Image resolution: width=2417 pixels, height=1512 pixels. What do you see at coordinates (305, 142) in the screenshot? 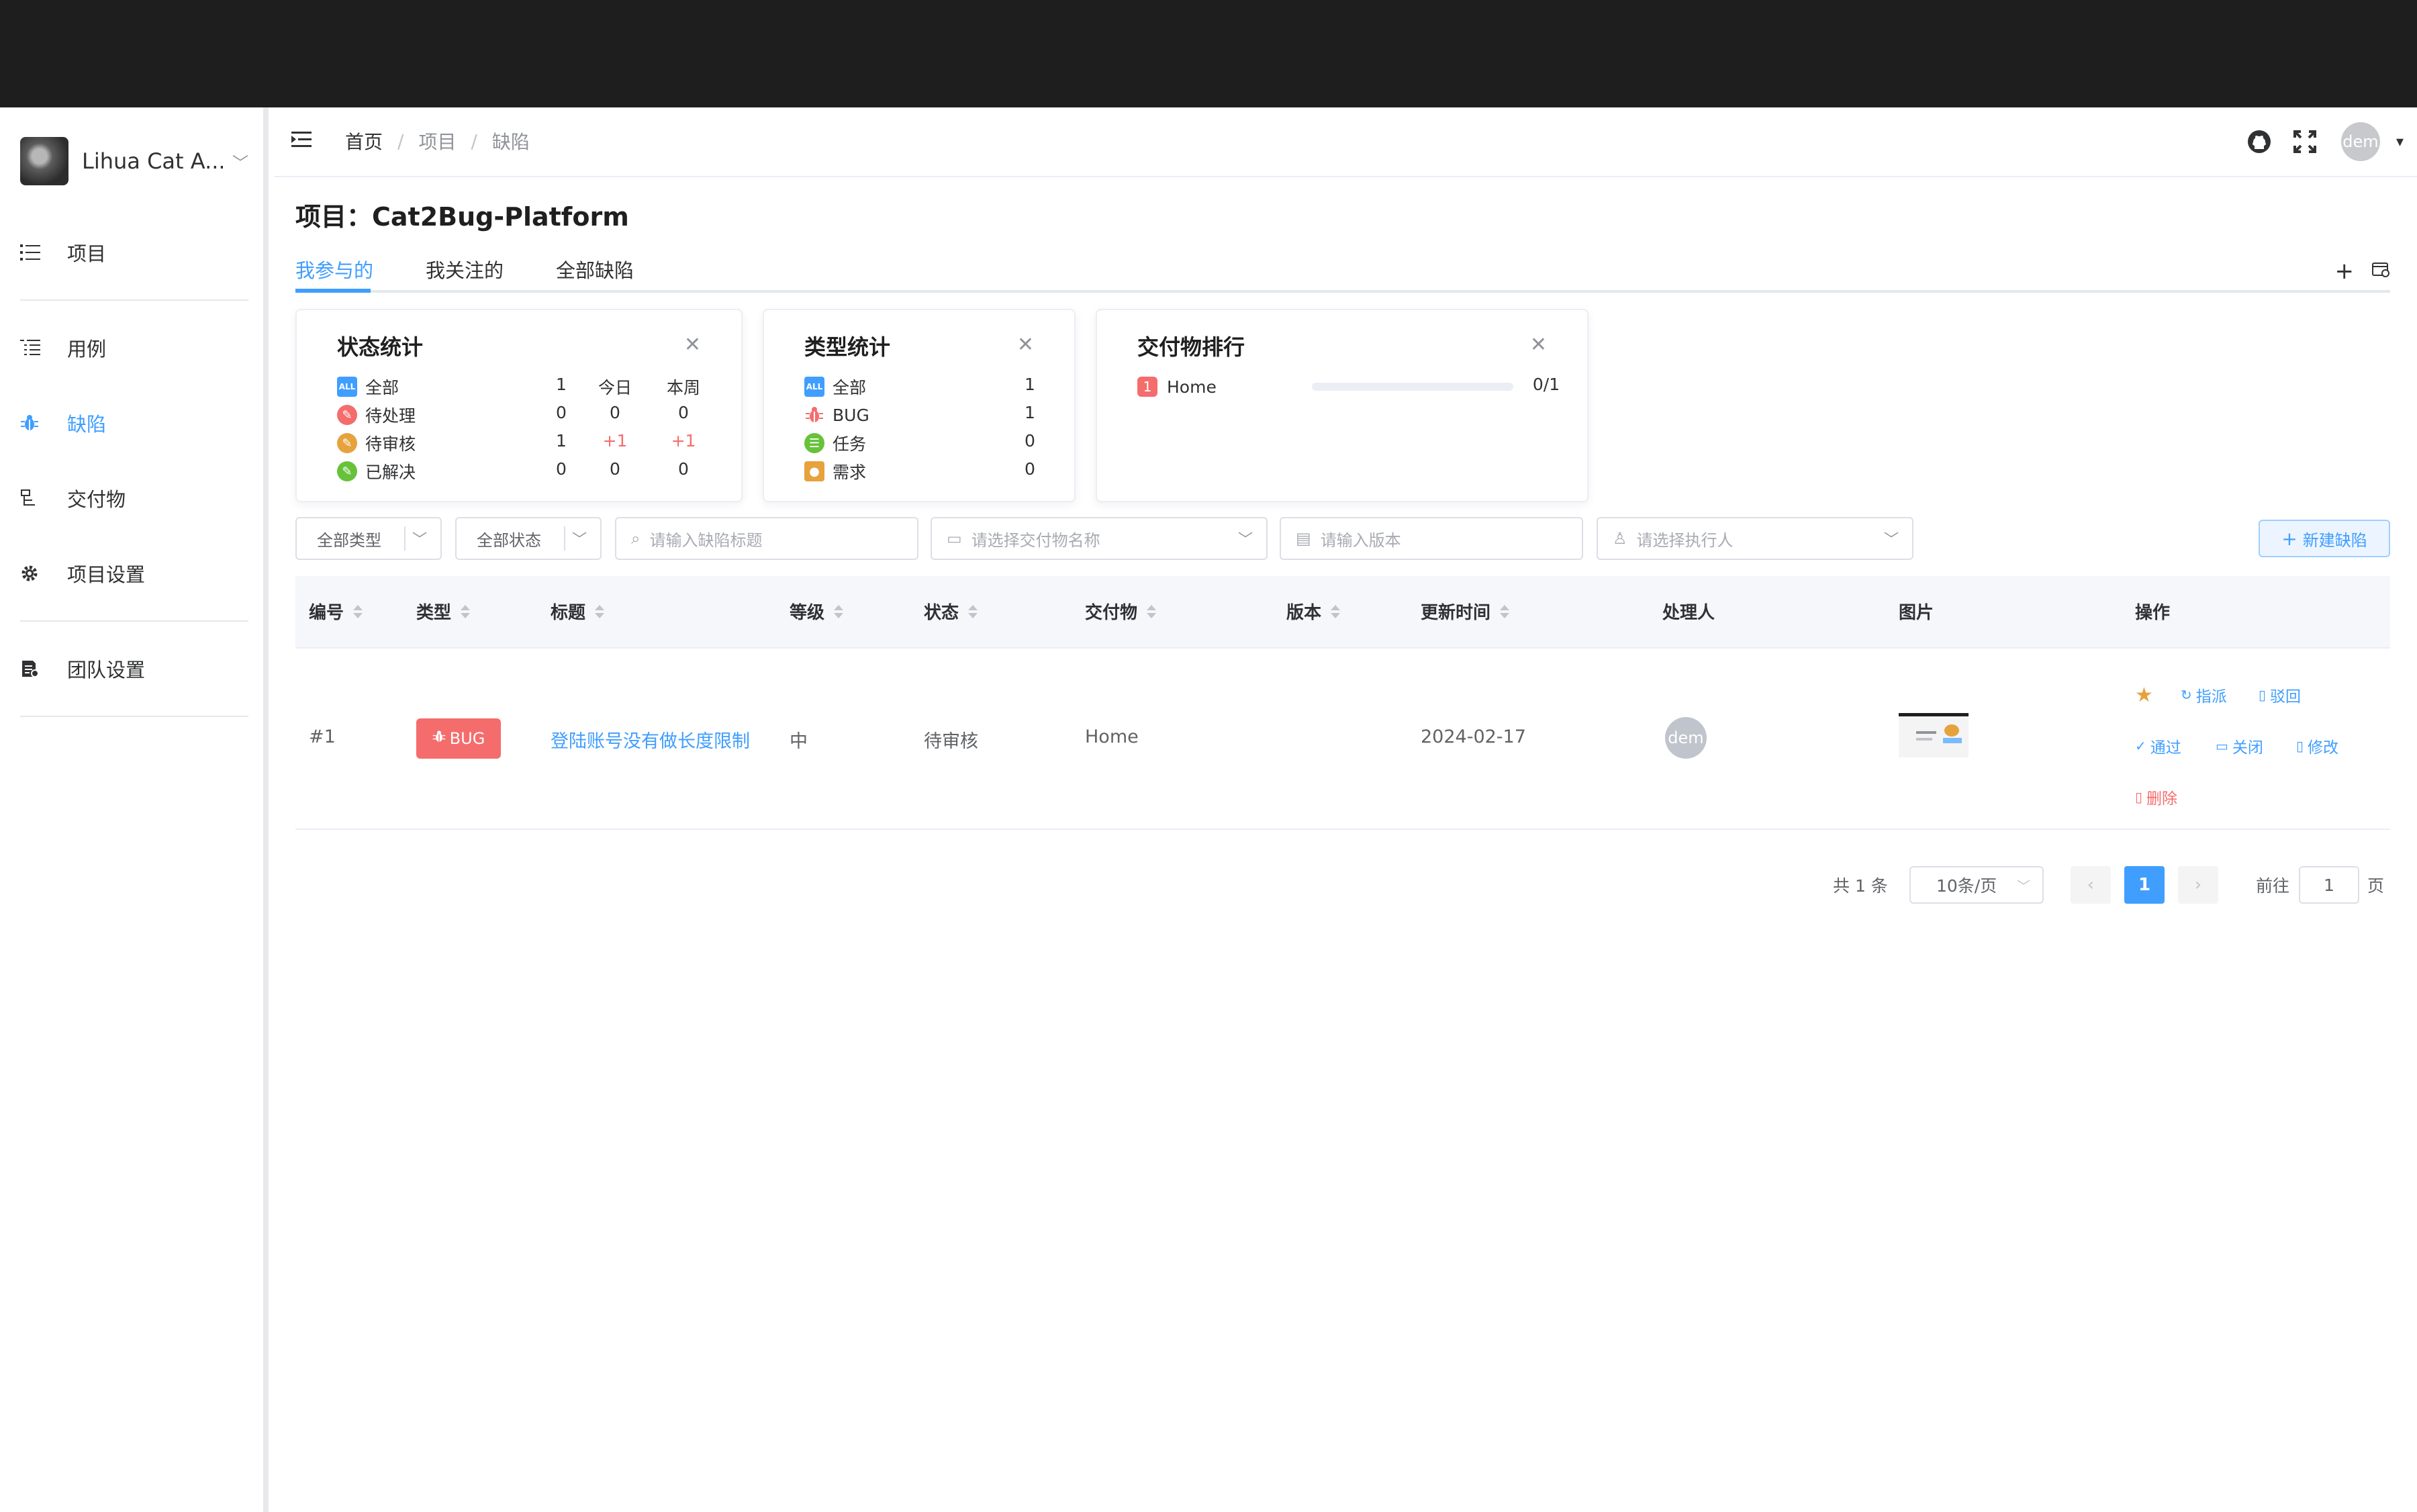
I see `collapse-menu-icon` at bounding box center [305, 142].